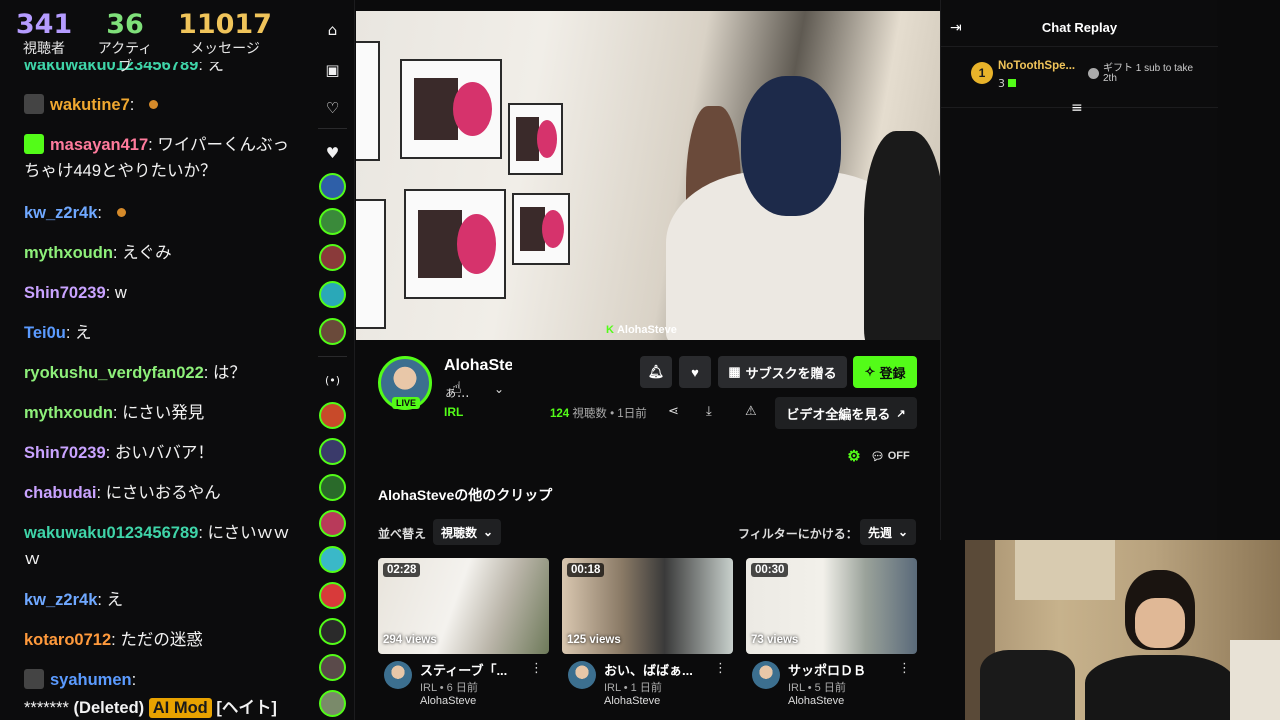 The height and width of the screenshot is (720, 1280). Describe the element at coordinates (157, 546) in the screenshot. I see `chat-message: wakuwaku0123456789: にさいｗｗｗ` at that location.